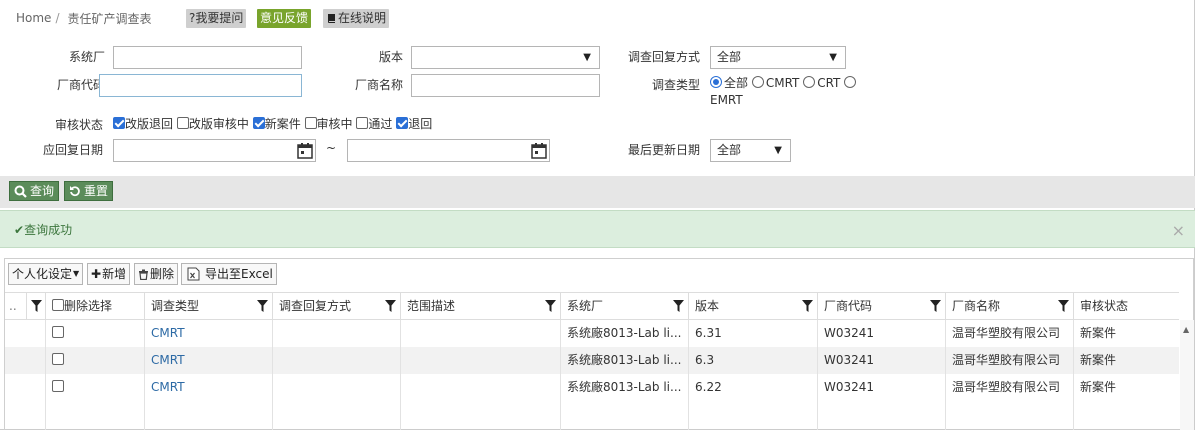 This screenshot has height=430, width=1195. I want to click on review-status-option: 改版审核中, so click(212, 124).